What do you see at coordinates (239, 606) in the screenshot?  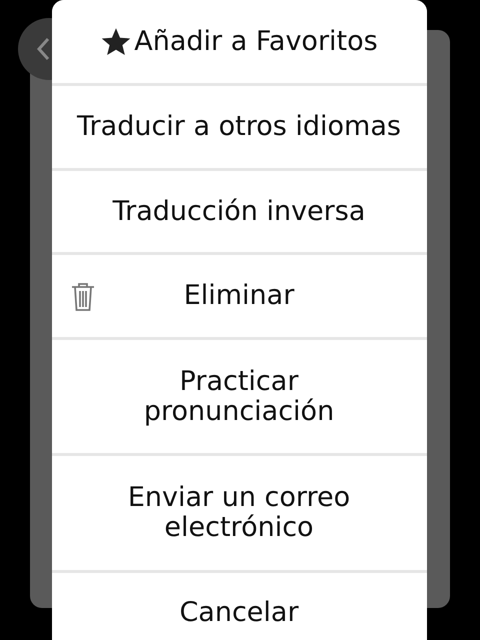 I see `menu-item: Cancelar` at bounding box center [239, 606].